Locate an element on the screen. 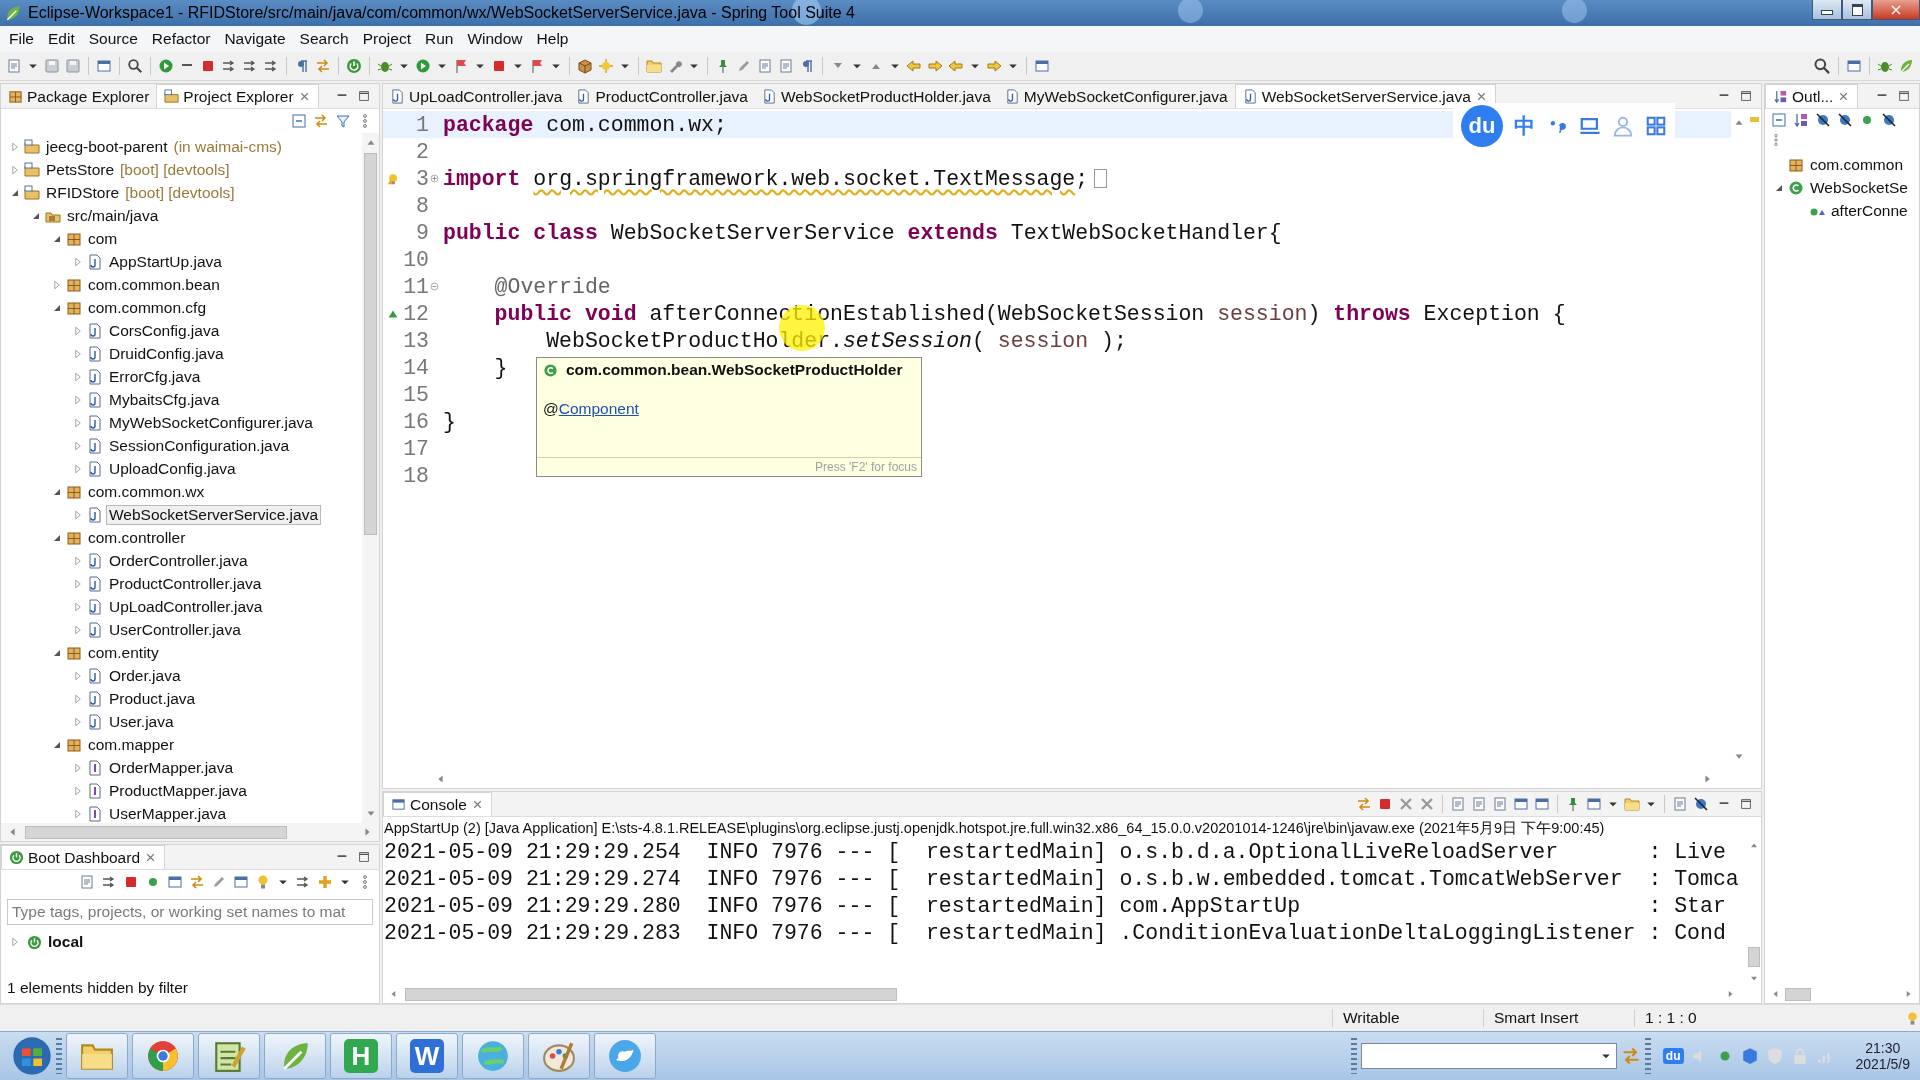  tree-item: MybaitsCfg.java is located at coordinates (164, 399).